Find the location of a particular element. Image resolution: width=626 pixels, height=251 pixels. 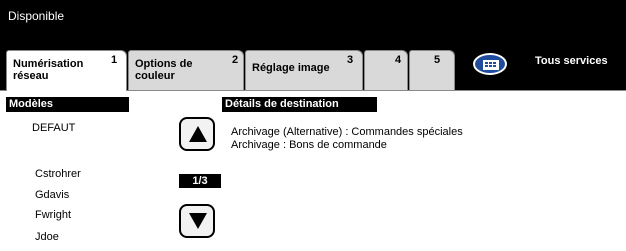

tab-image-adjustment: Réglage image 3 is located at coordinates (304, 70).